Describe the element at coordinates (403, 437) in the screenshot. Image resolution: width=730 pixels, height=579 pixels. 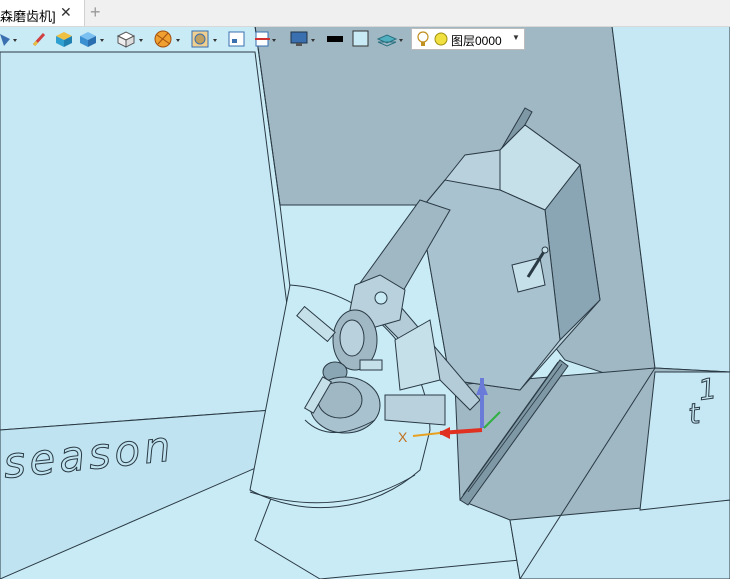
I see `axis-x-label: X` at that location.